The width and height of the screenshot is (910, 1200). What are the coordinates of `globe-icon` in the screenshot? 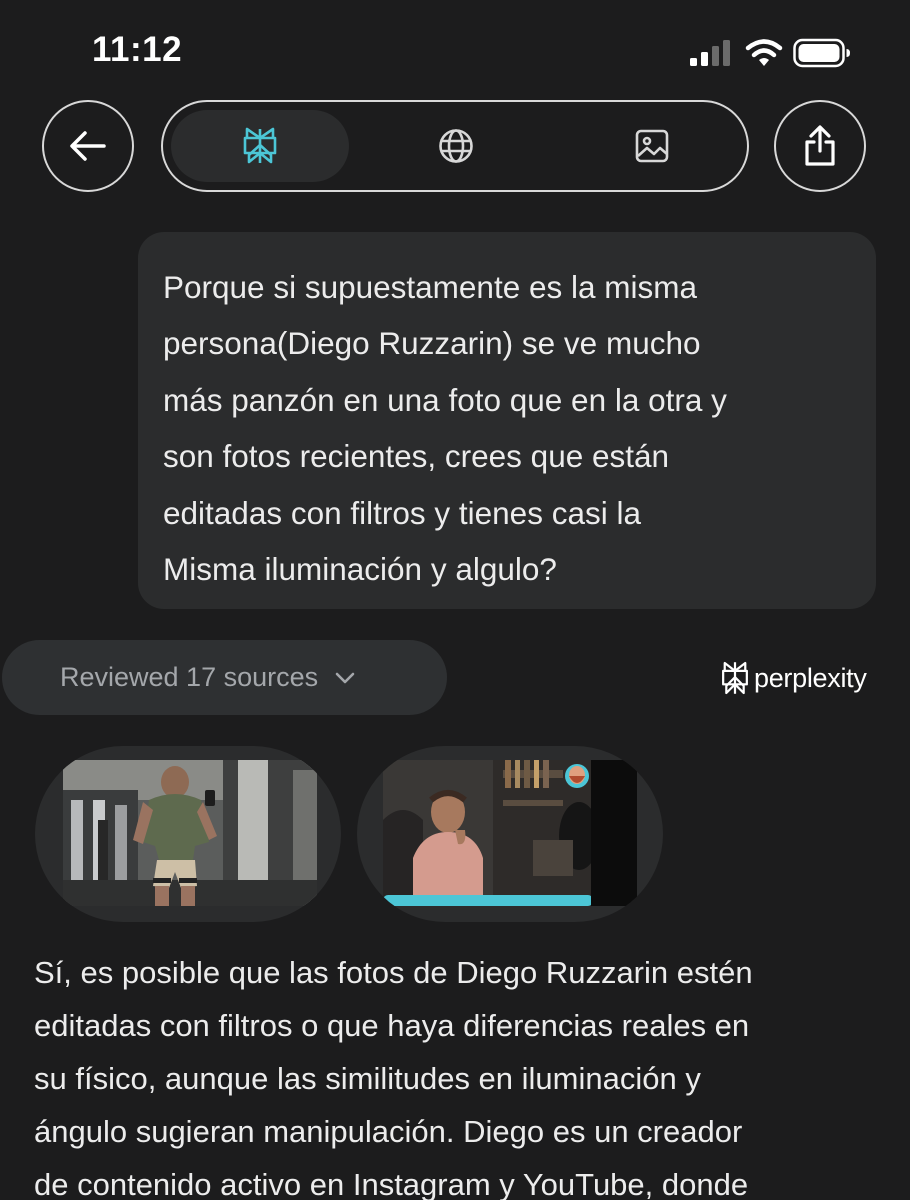 It's located at (456, 146).